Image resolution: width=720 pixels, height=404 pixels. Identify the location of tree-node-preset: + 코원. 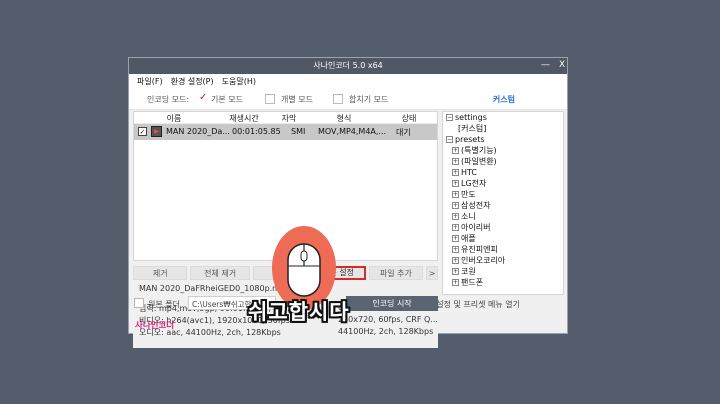
(504, 271).